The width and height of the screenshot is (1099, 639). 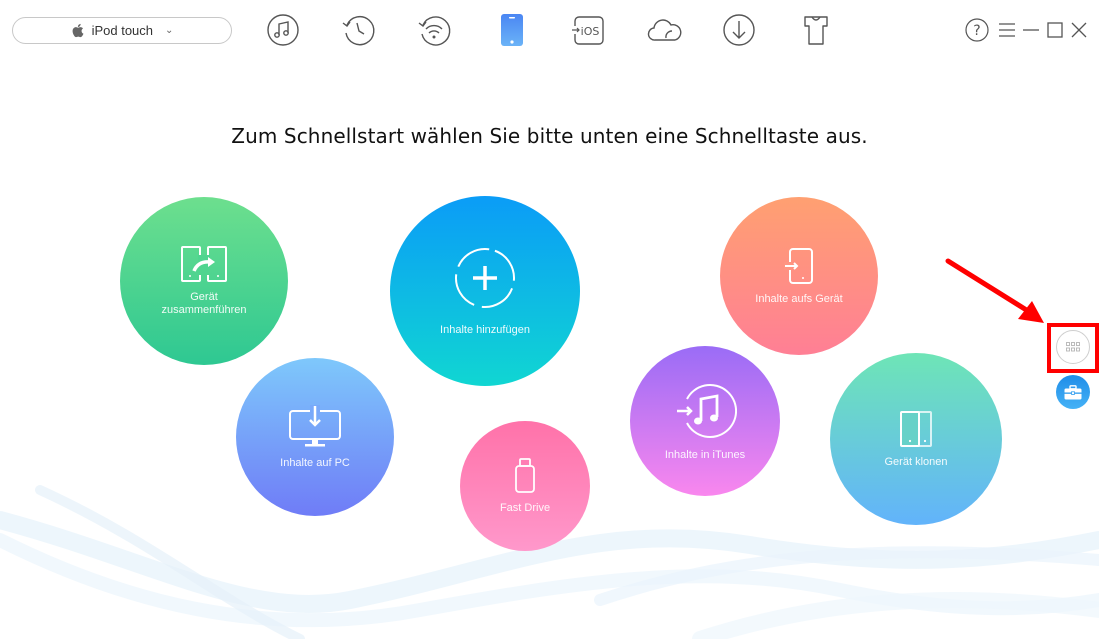 I want to click on annotation-arrow, so click(x=994, y=290).